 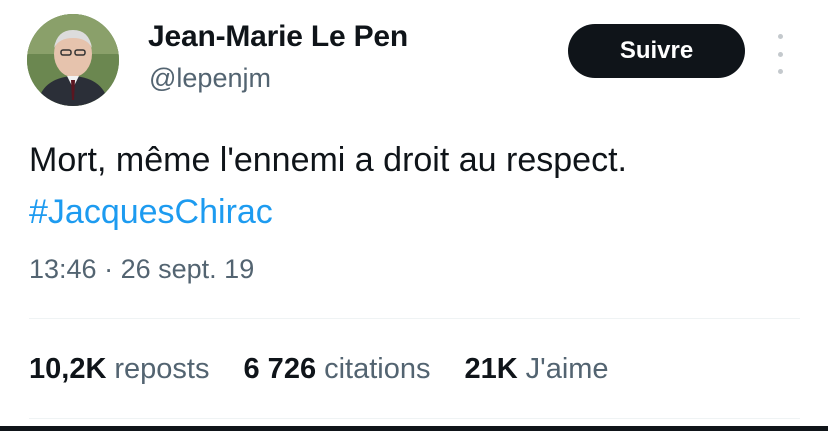 I want to click on avatar, so click(x=73, y=60).